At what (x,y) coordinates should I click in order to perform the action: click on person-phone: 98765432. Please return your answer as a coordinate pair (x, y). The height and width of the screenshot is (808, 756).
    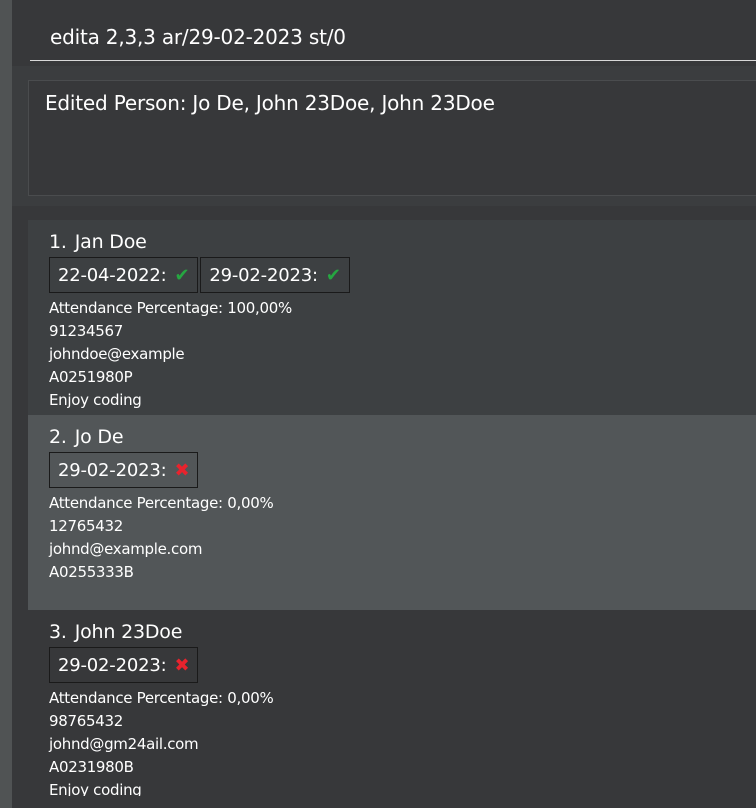
    Looking at the image, I should click on (86, 721).